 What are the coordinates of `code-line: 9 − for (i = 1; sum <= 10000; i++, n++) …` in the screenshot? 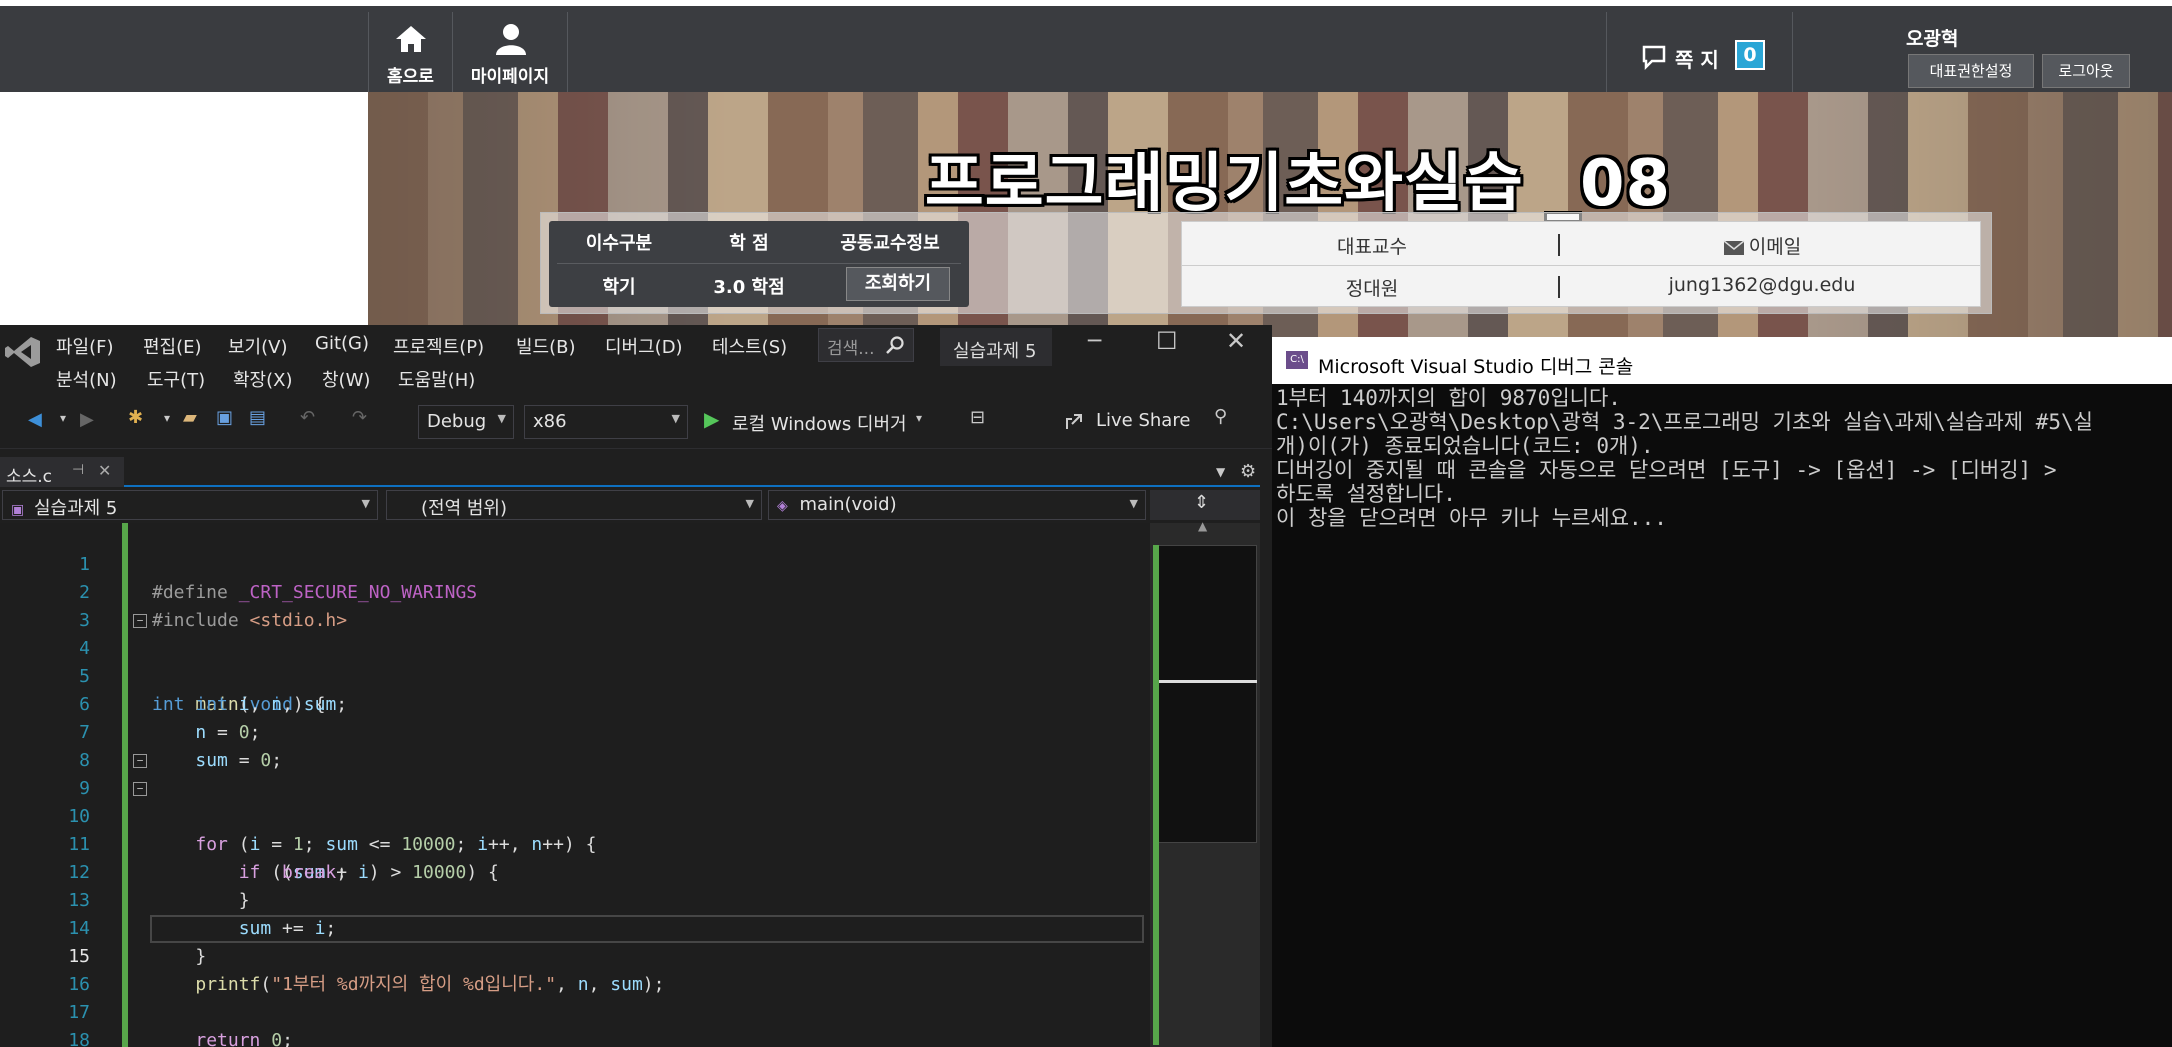 It's located at (338, 804).